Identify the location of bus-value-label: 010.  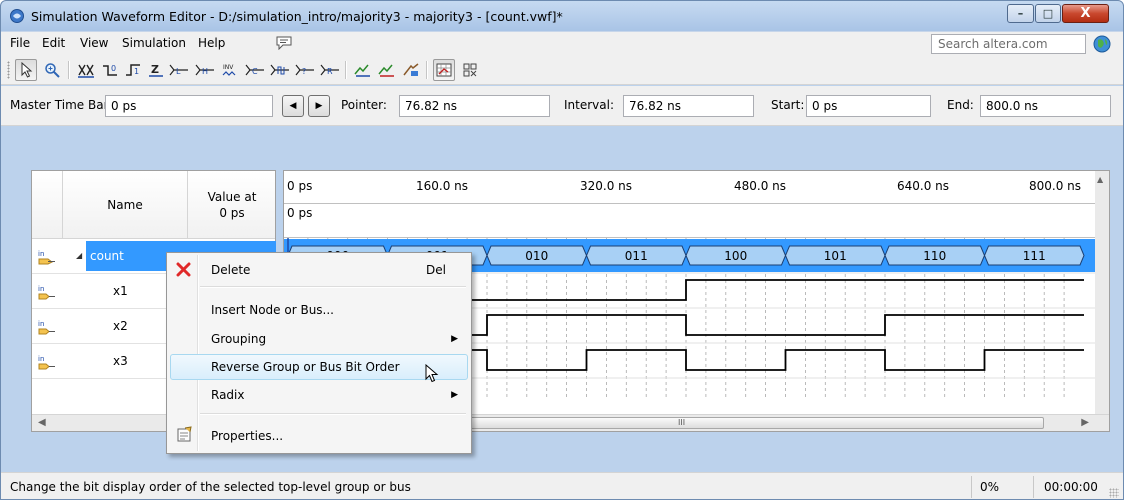
(536, 256).